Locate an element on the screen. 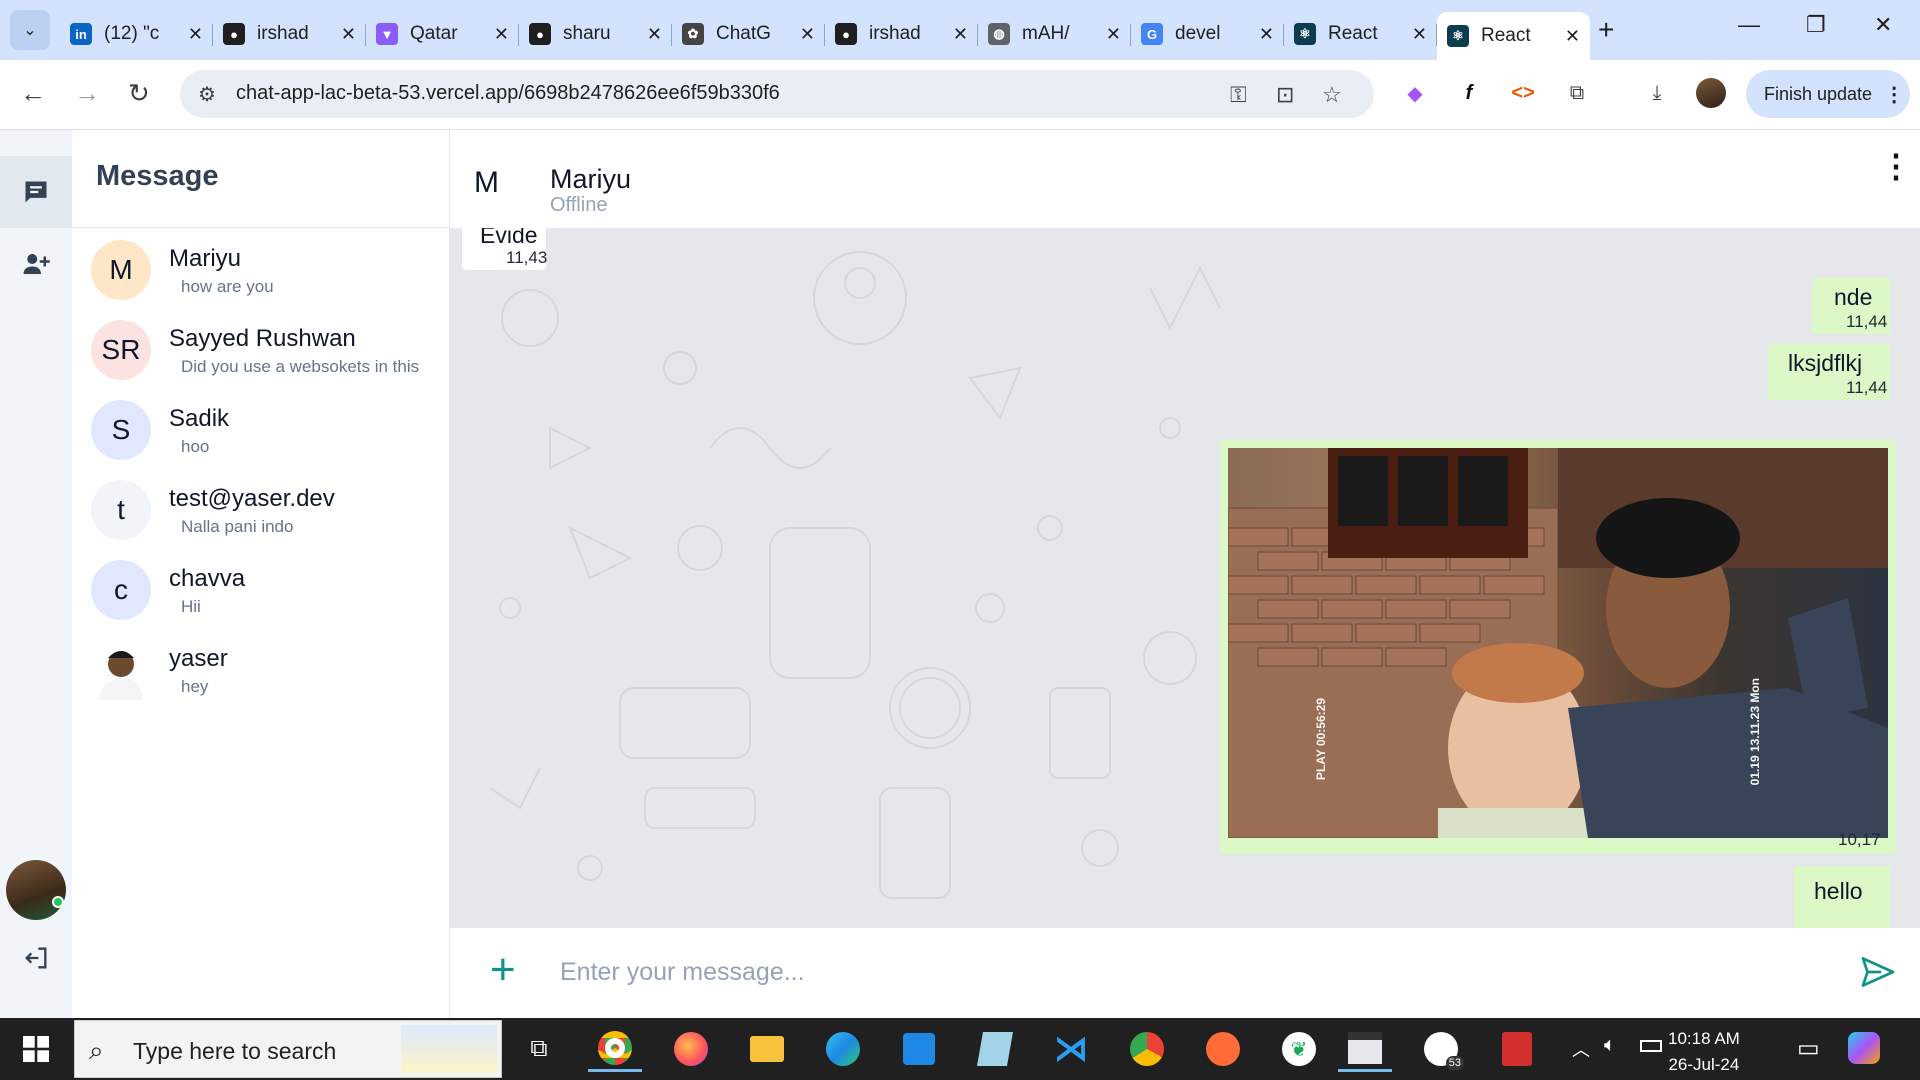 This screenshot has height=1080, width=1920. taskbar-calendar is located at coordinates (919, 1049).